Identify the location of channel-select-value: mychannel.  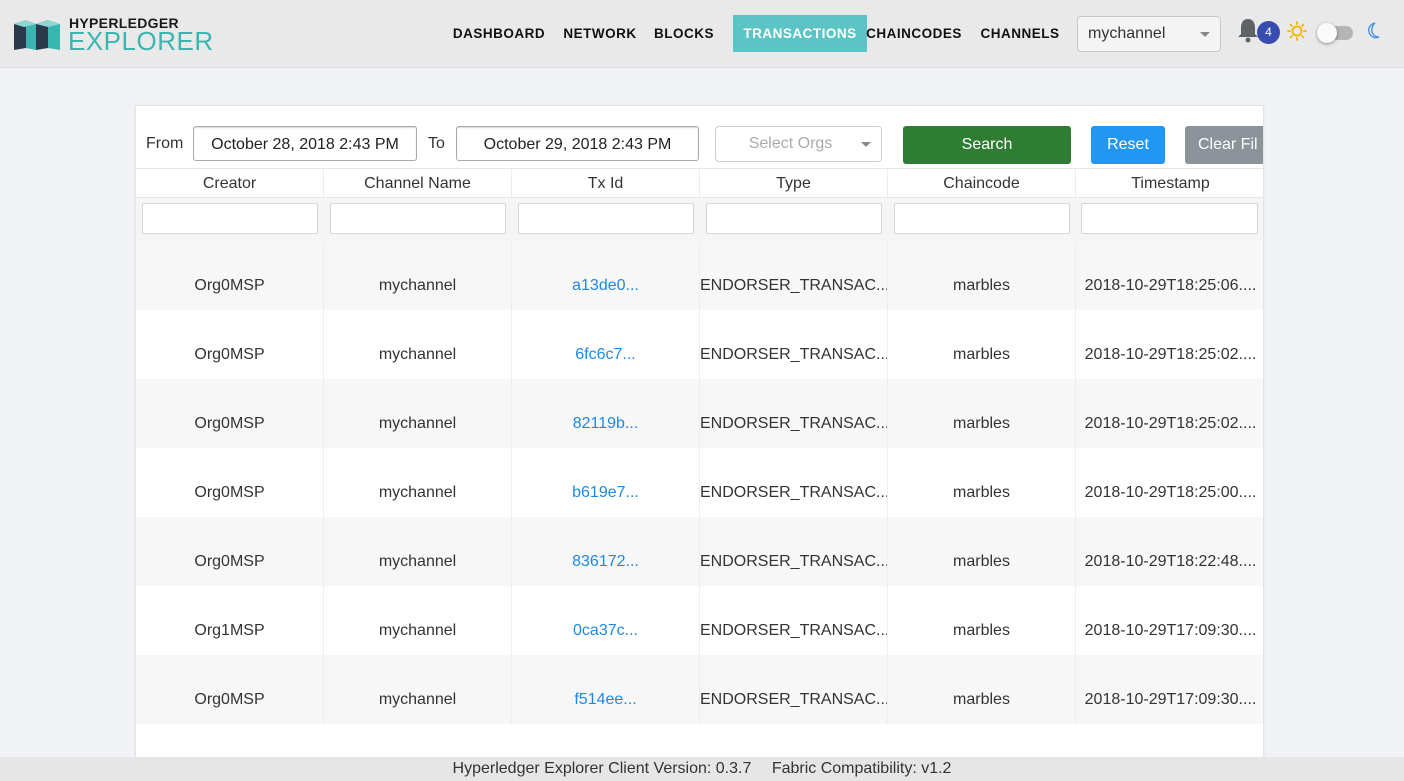
(1127, 33).